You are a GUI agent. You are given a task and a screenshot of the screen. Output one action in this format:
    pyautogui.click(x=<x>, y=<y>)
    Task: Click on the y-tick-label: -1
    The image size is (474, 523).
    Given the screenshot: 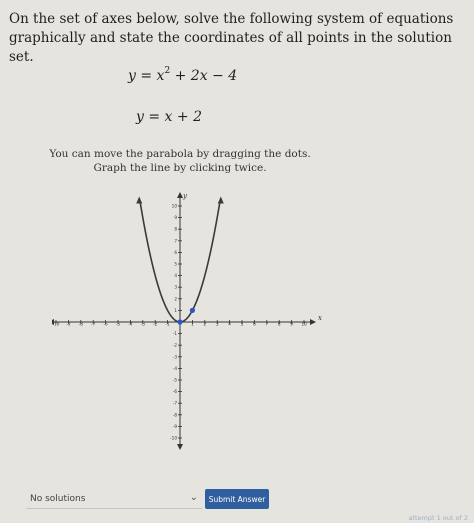 What is the action you would take?
    pyautogui.click(x=175, y=333)
    